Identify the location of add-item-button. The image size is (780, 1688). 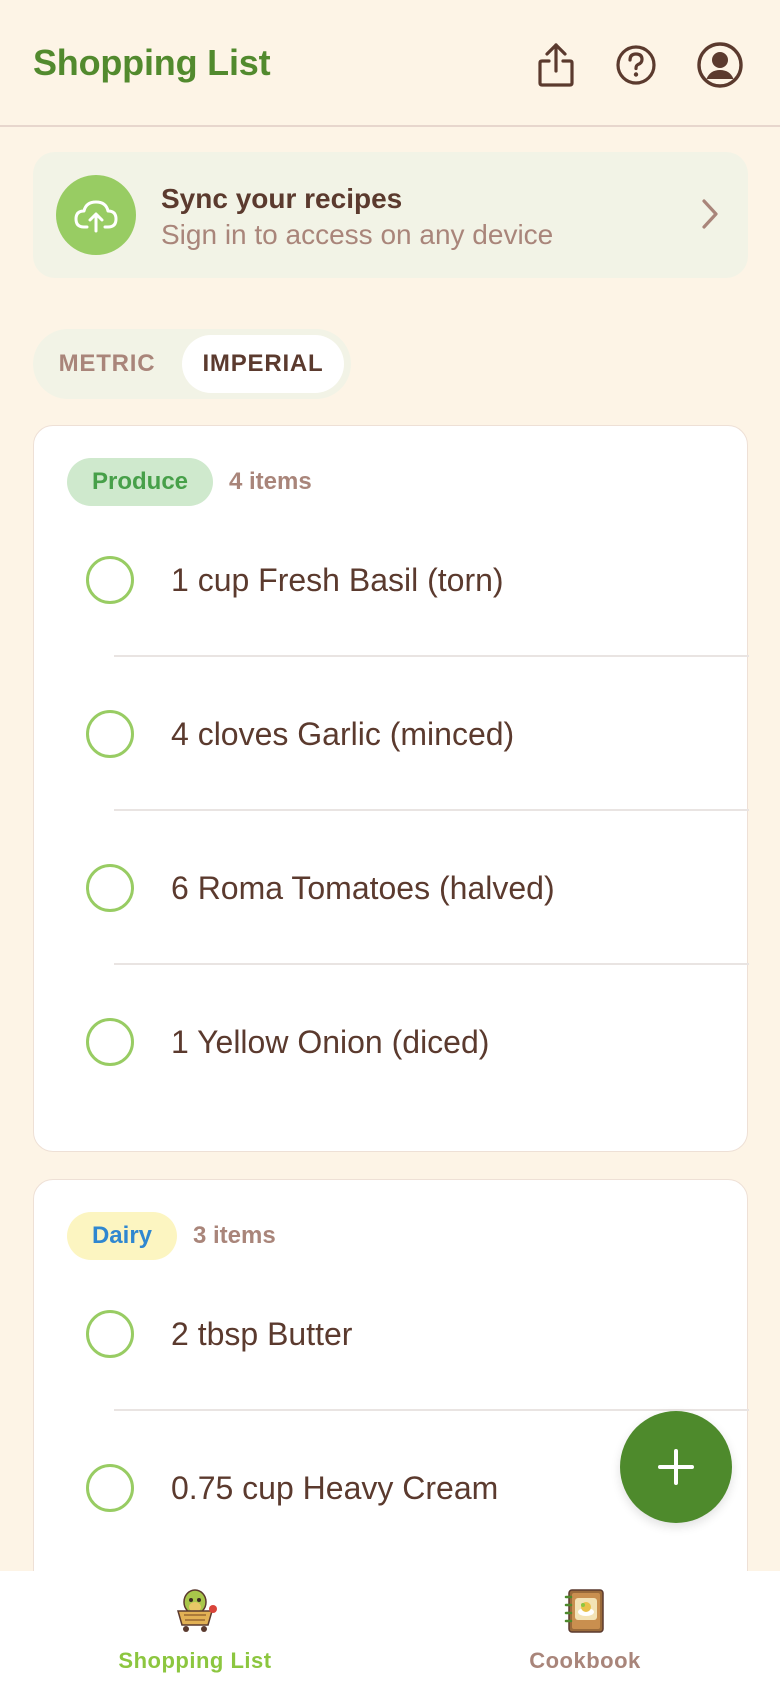
(676, 1467).